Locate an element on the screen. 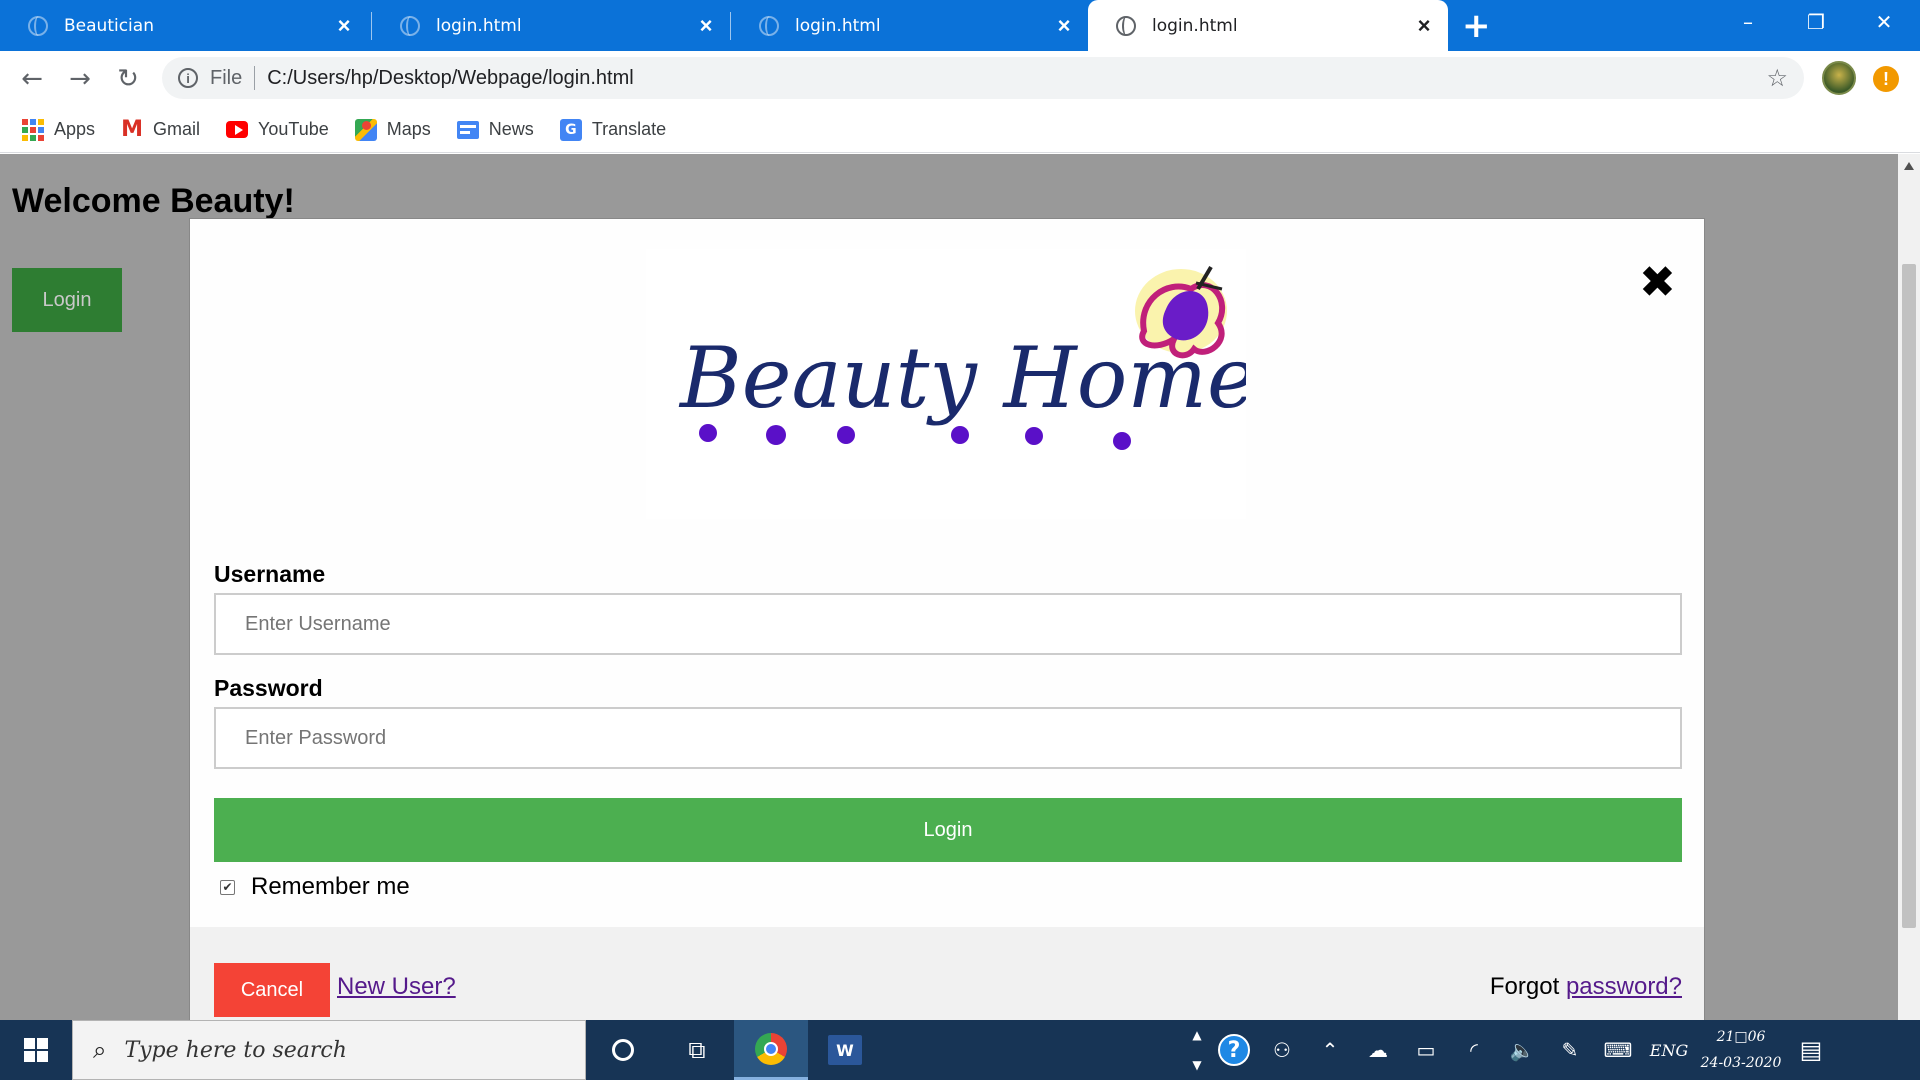 The height and width of the screenshot is (1080, 1920). bookmark-label: Gmail is located at coordinates (177, 129).